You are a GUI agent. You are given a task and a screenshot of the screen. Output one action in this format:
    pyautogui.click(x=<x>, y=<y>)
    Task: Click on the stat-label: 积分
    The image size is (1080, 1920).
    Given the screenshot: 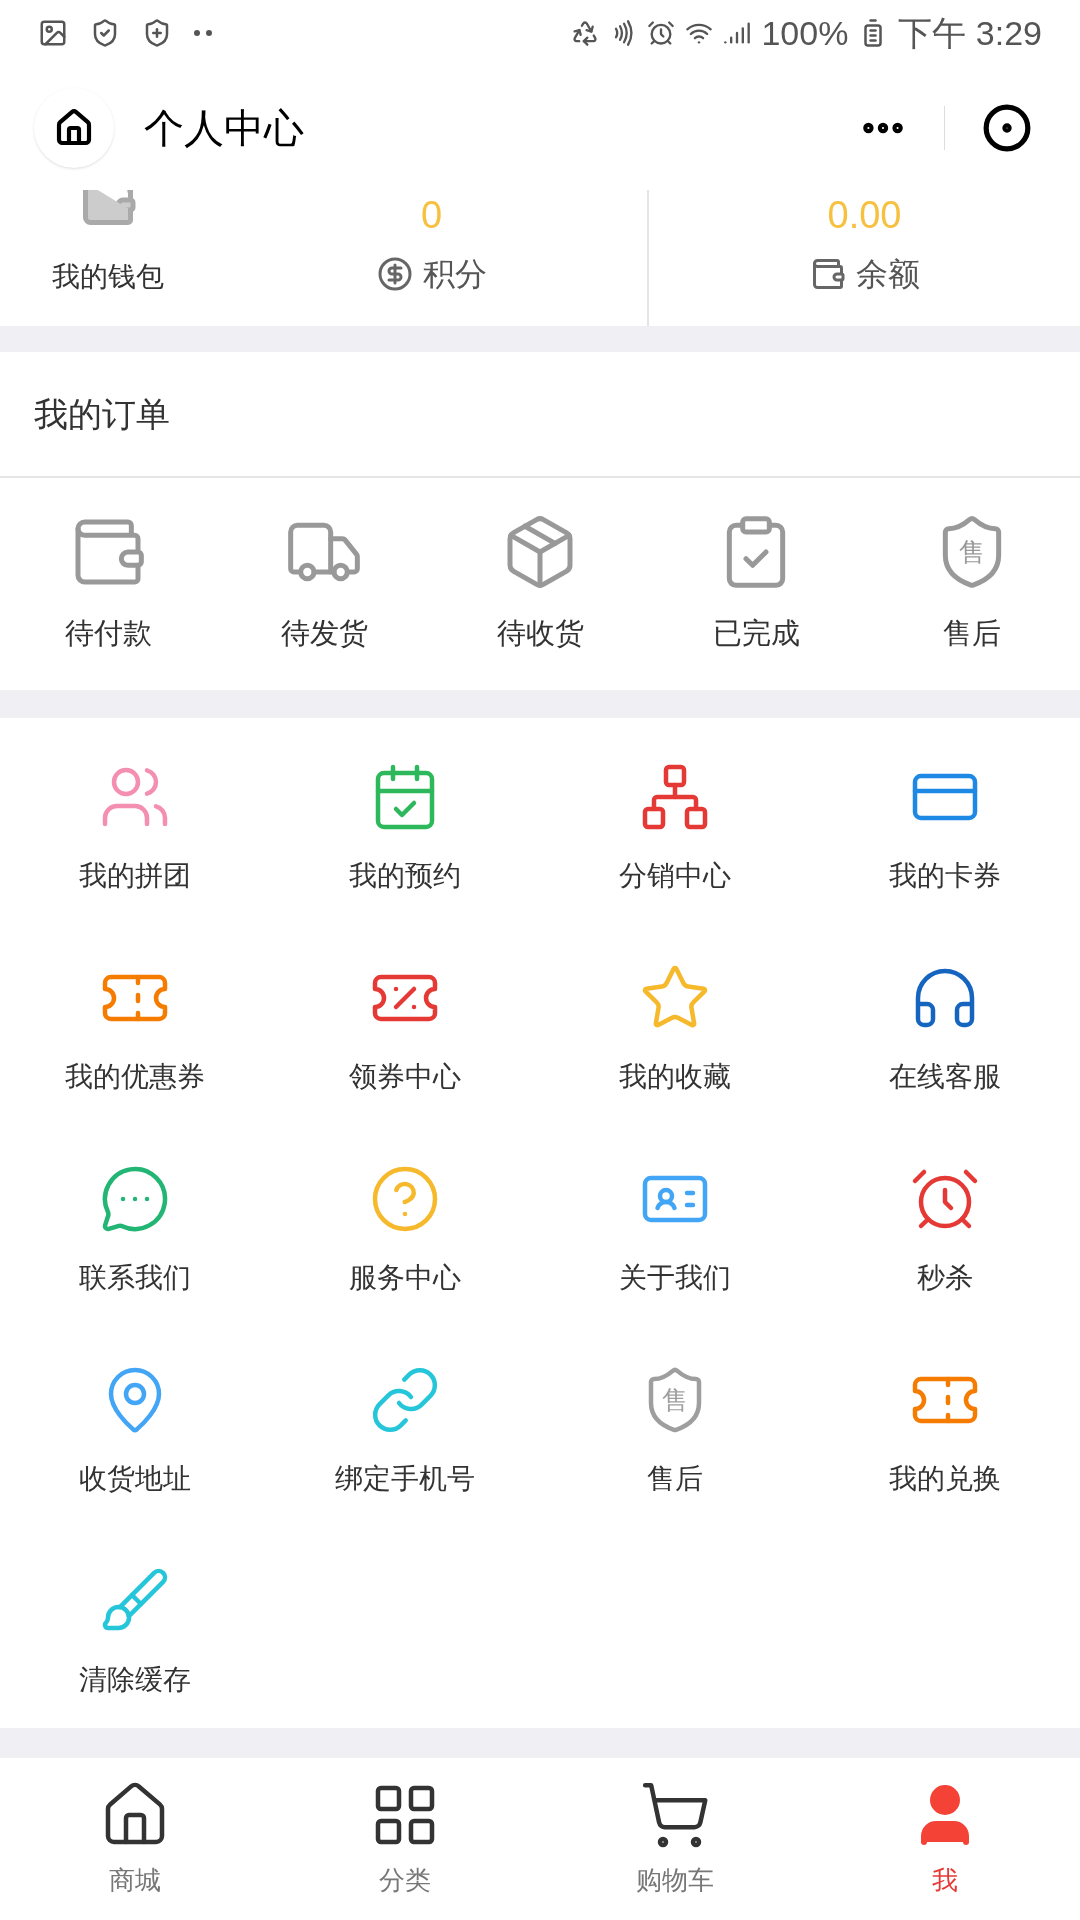 What is the action you would take?
    pyautogui.click(x=454, y=274)
    